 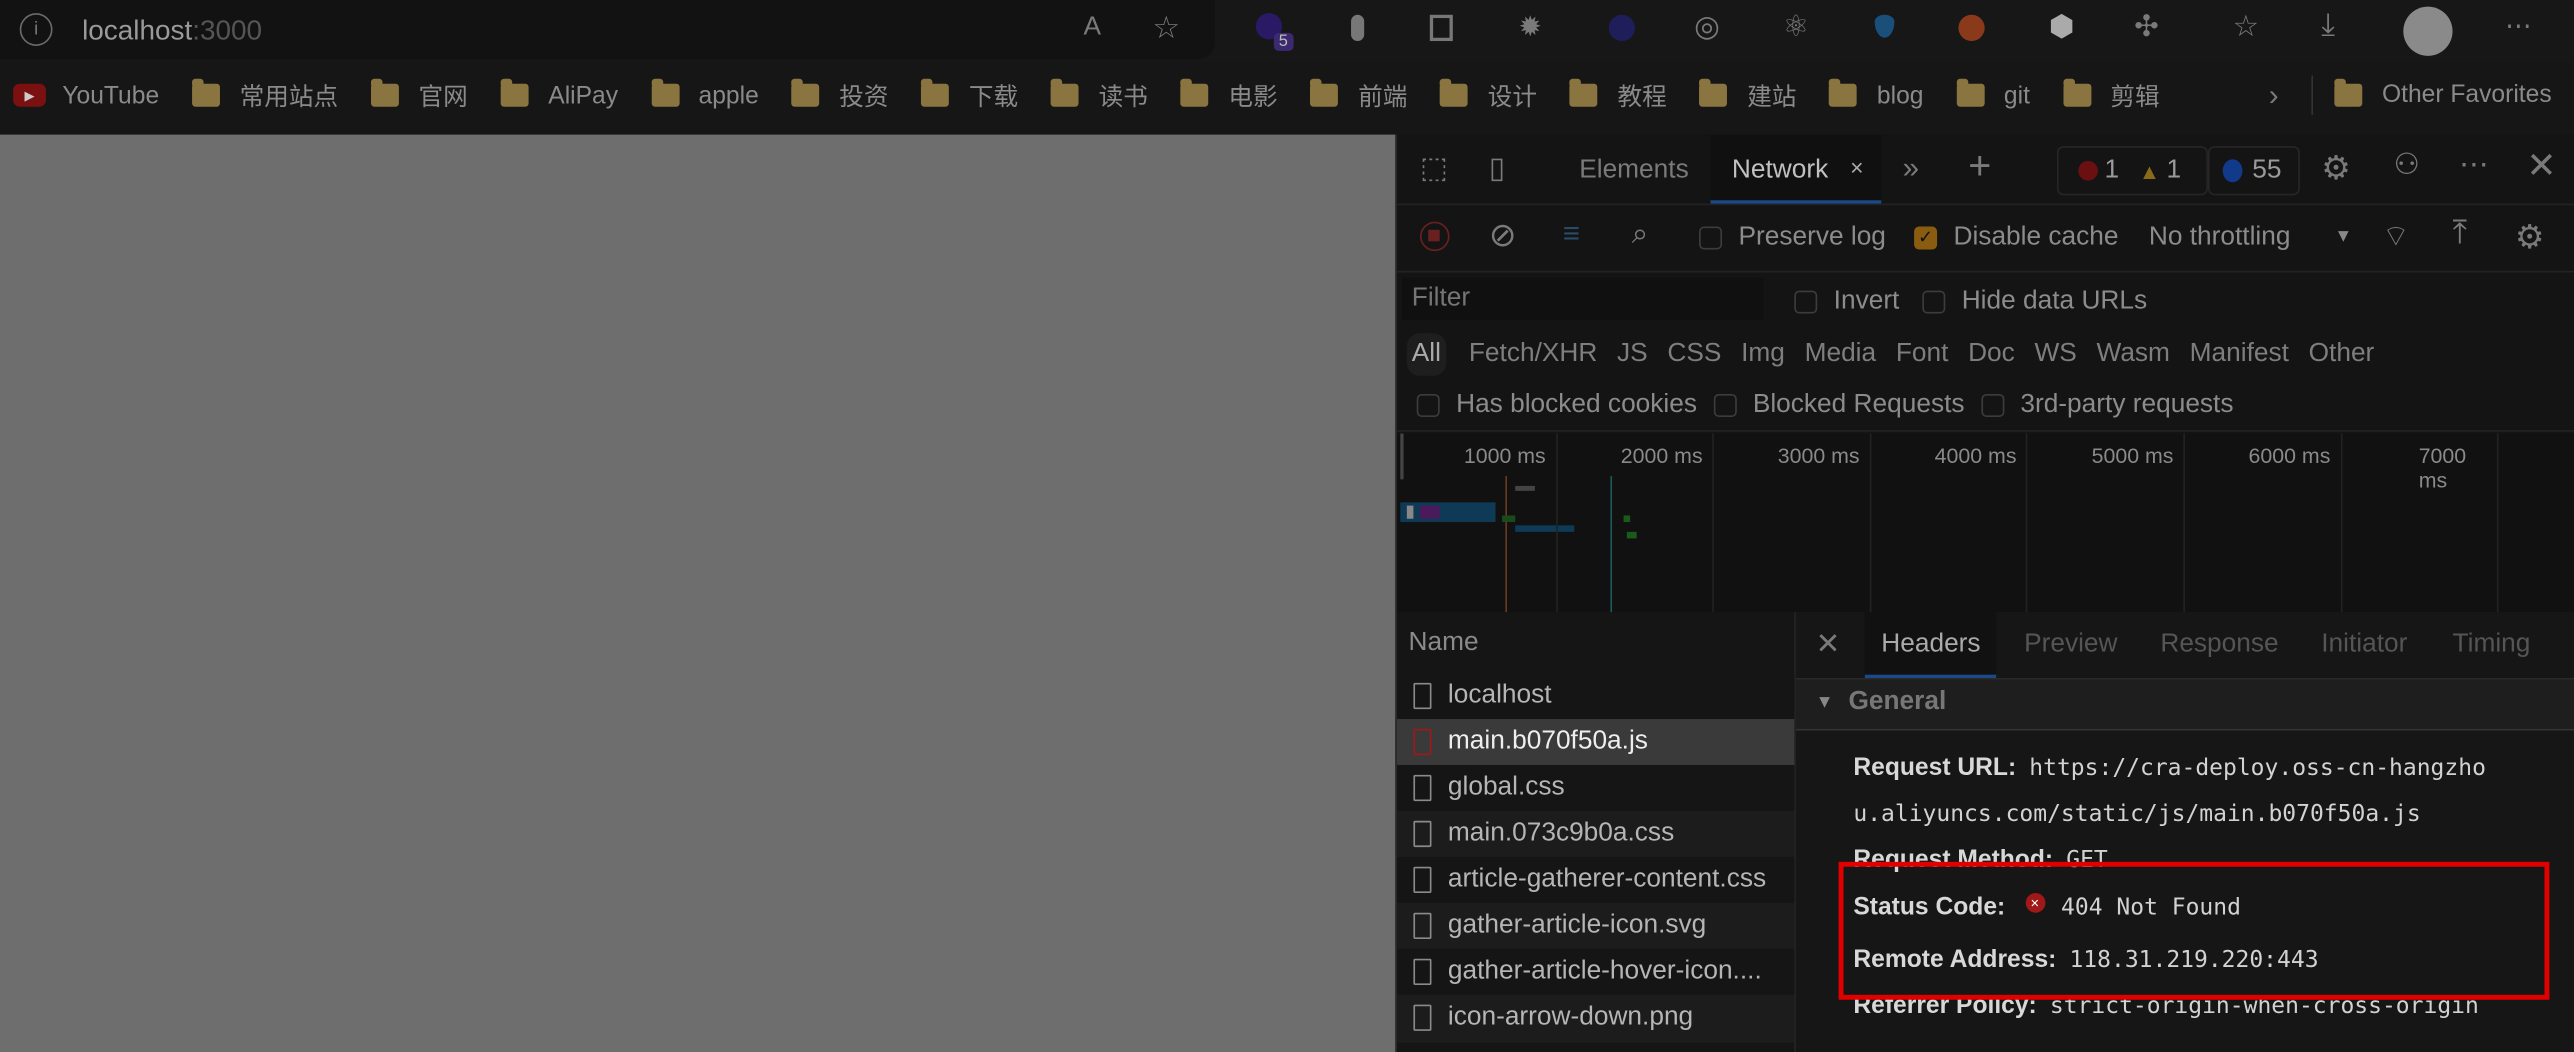 What do you see at coordinates (1166, 29) in the screenshot?
I see `add-favorite-icon: ☆` at bounding box center [1166, 29].